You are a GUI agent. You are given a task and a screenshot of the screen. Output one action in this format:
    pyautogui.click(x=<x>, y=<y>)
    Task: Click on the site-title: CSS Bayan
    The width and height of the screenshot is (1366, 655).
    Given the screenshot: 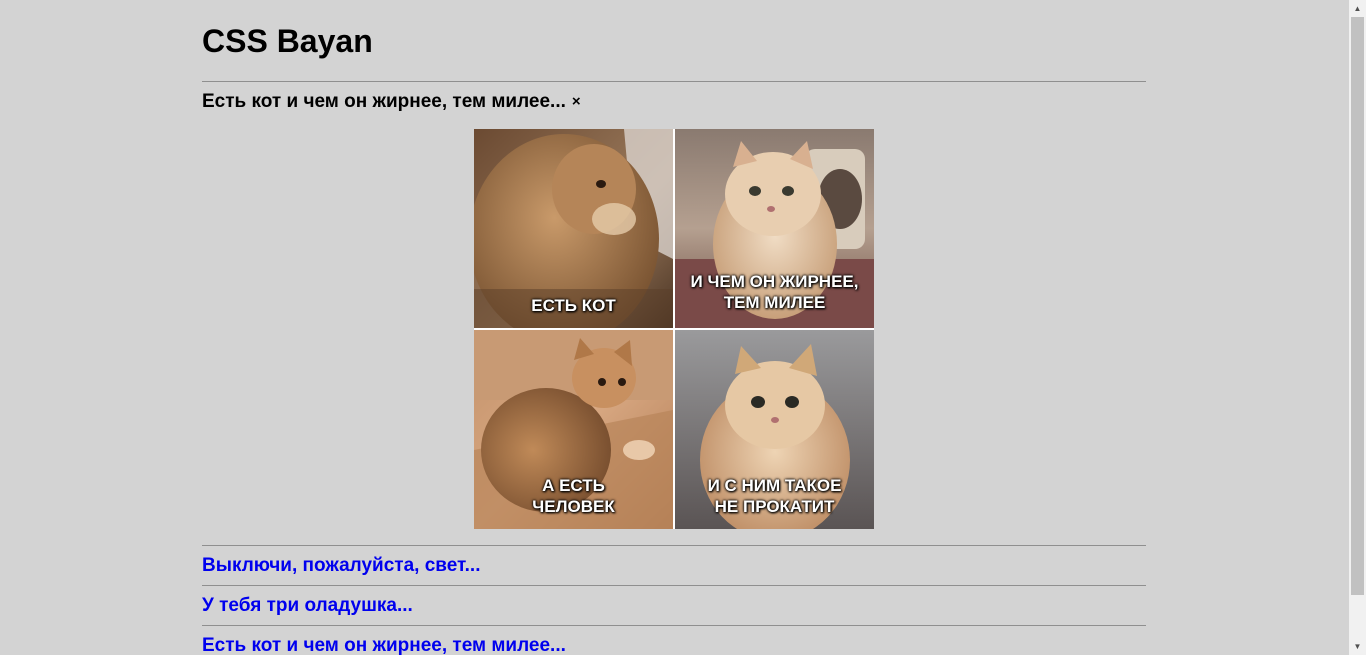 What is the action you would take?
    pyautogui.click(x=287, y=41)
    